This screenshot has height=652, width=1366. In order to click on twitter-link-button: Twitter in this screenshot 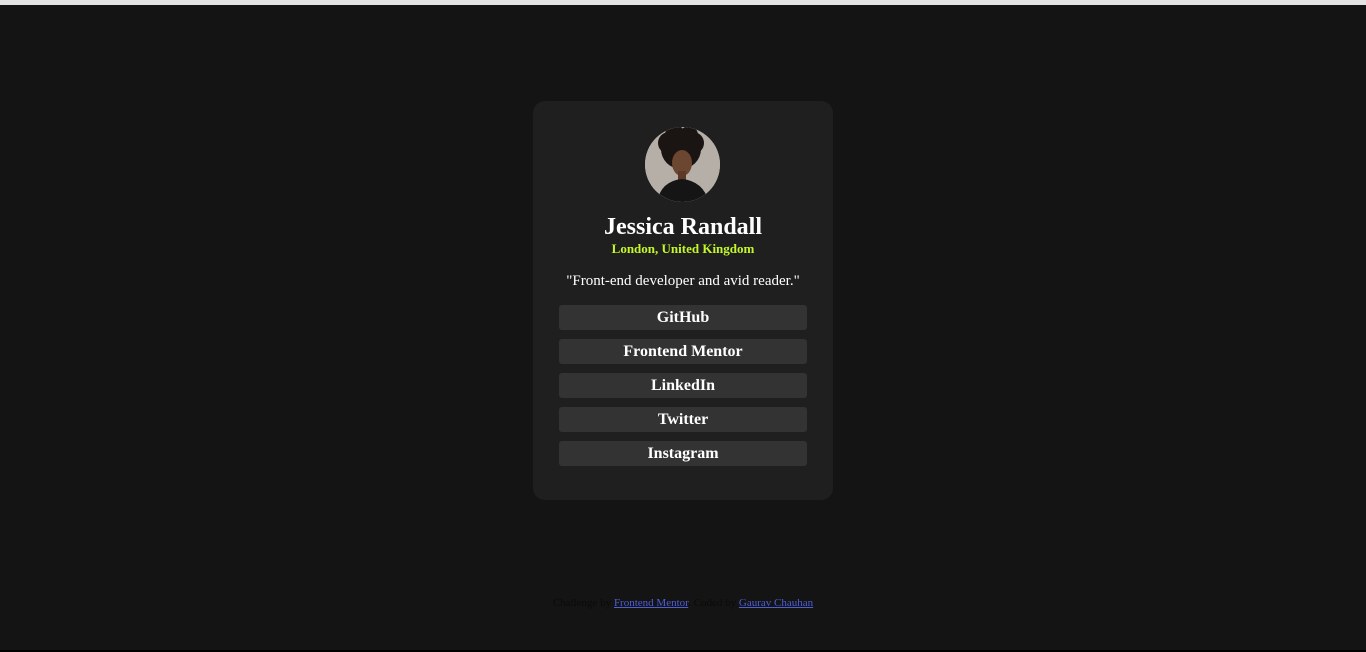, I will do `click(683, 419)`.